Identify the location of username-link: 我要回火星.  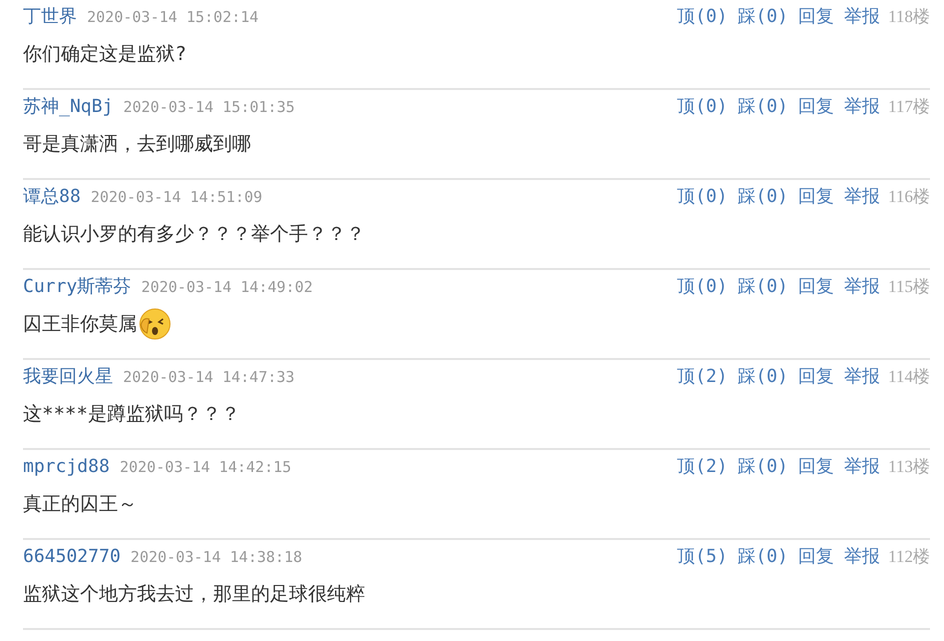
(68, 376).